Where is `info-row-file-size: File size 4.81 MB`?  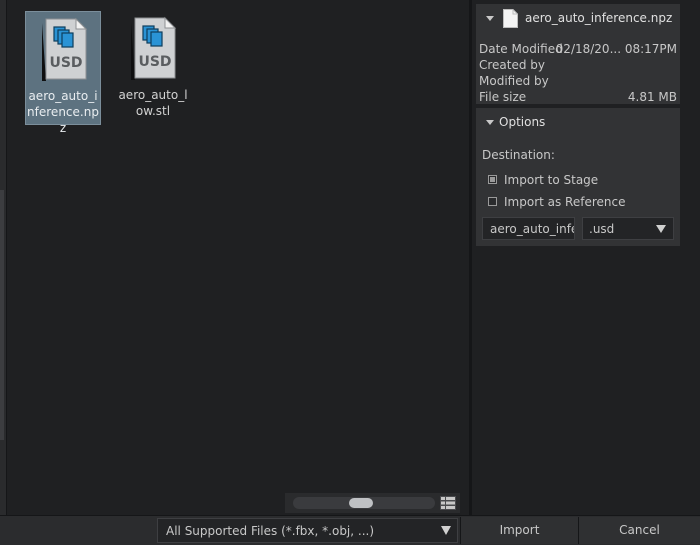 info-row-file-size: File size 4.81 MB is located at coordinates (578, 97).